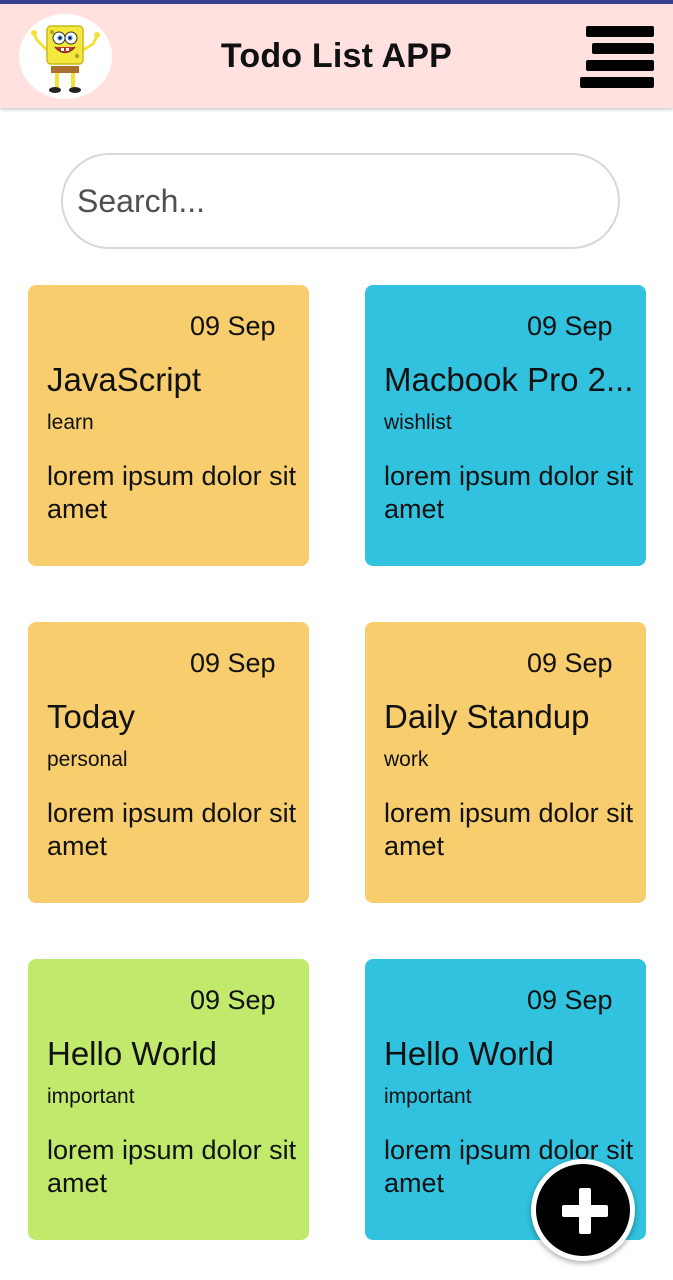  What do you see at coordinates (124, 379) in the screenshot?
I see `note-title: JavaScript` at bounding box center [124, 379].